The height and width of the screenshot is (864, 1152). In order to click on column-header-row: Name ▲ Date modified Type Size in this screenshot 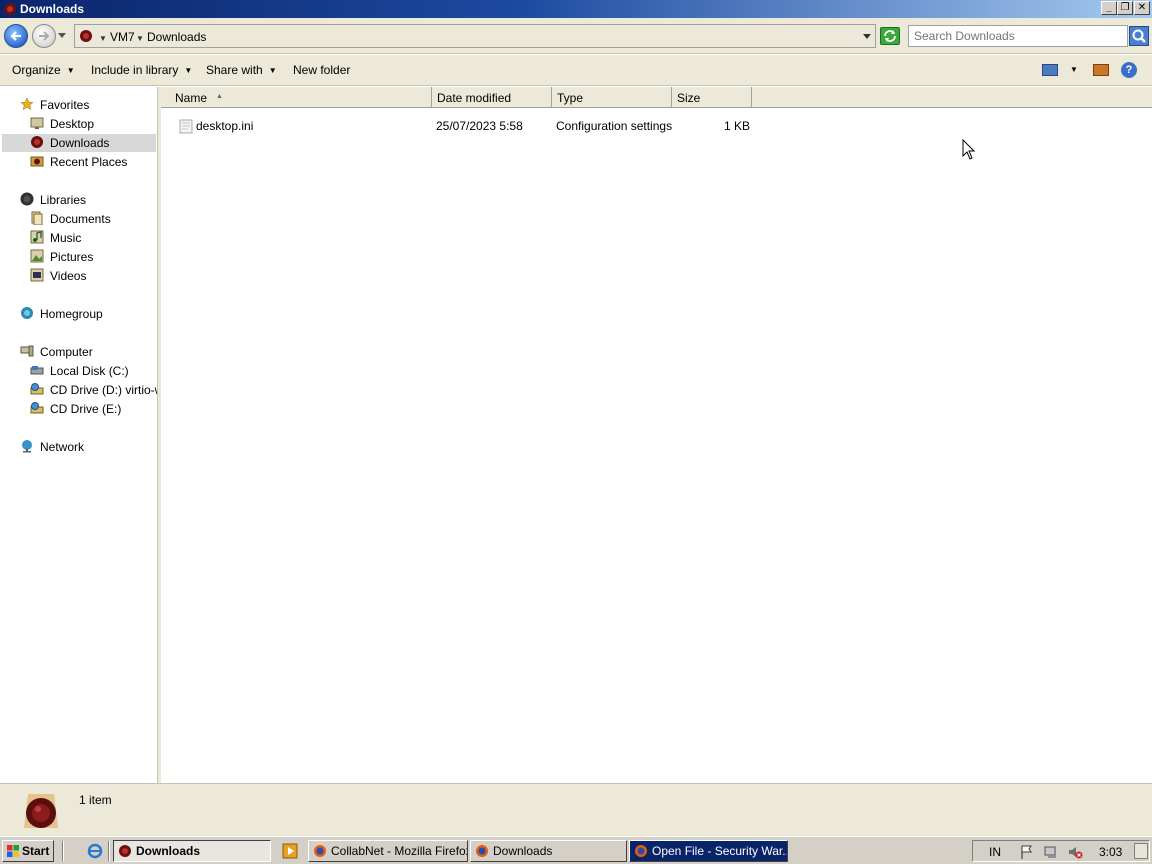, I will do `click(656, 97)`.